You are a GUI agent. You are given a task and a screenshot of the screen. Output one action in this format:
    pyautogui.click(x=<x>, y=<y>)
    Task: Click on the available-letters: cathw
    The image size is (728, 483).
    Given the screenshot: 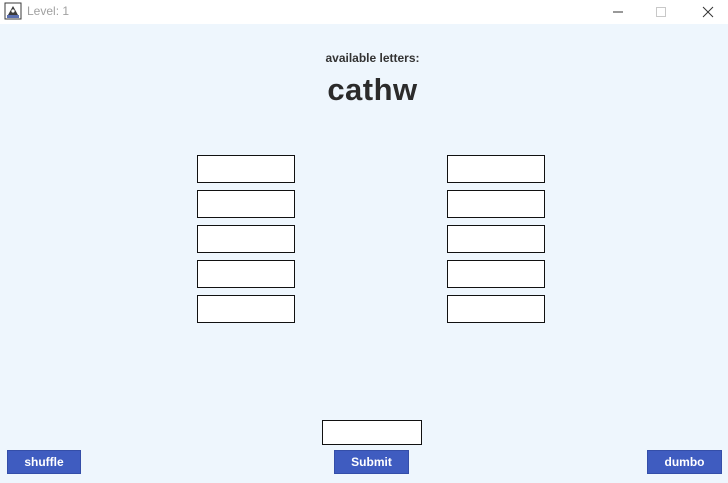 What is the action you would take?
    pyautogui.click(x=372, y=89)
    